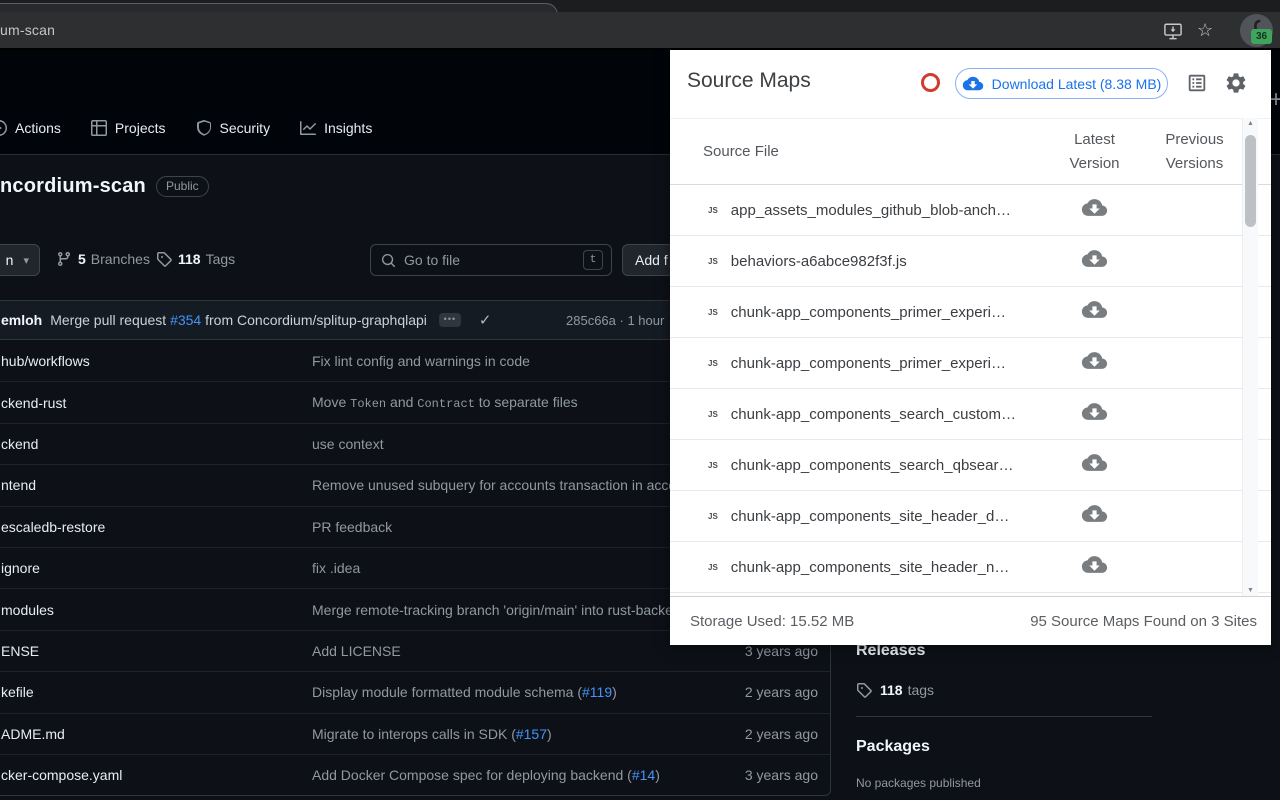  Describe the element at coordinates (930, 82) in the screenshot. I see `record-circle-icon` at that location.